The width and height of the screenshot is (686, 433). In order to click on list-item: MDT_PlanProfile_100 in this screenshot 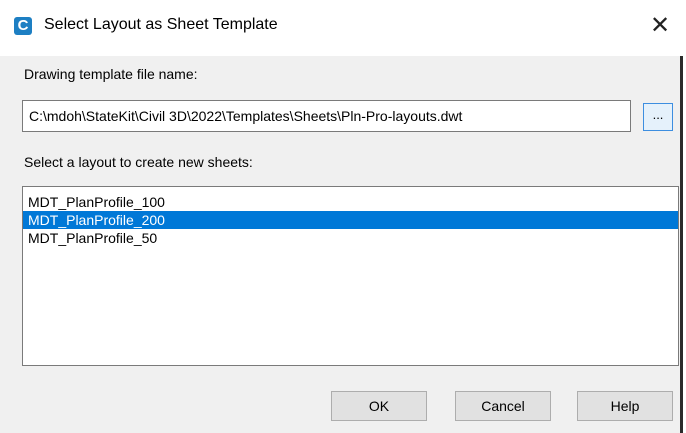, I will do `click(350, 202)`.